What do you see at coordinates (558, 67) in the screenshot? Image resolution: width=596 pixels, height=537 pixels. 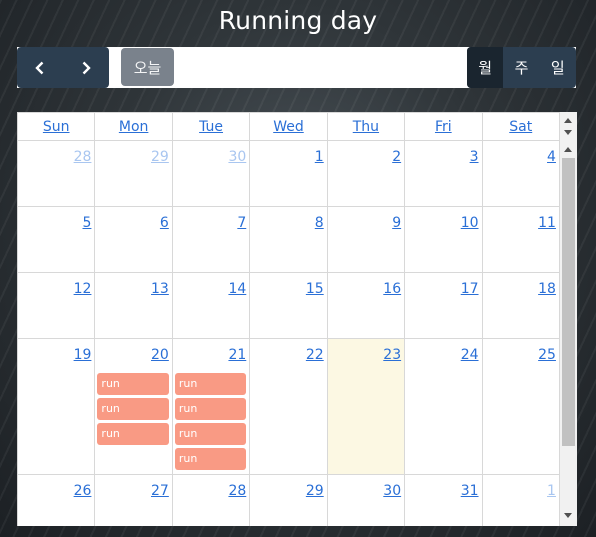 I see `day-view-button: 일` at bounding box center [558, 67].